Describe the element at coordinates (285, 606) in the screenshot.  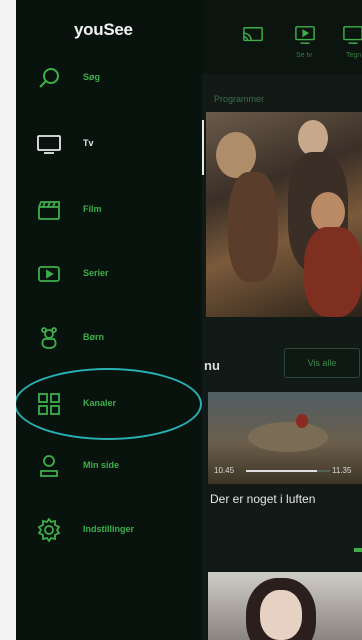
I see `next-card-image` at that location.